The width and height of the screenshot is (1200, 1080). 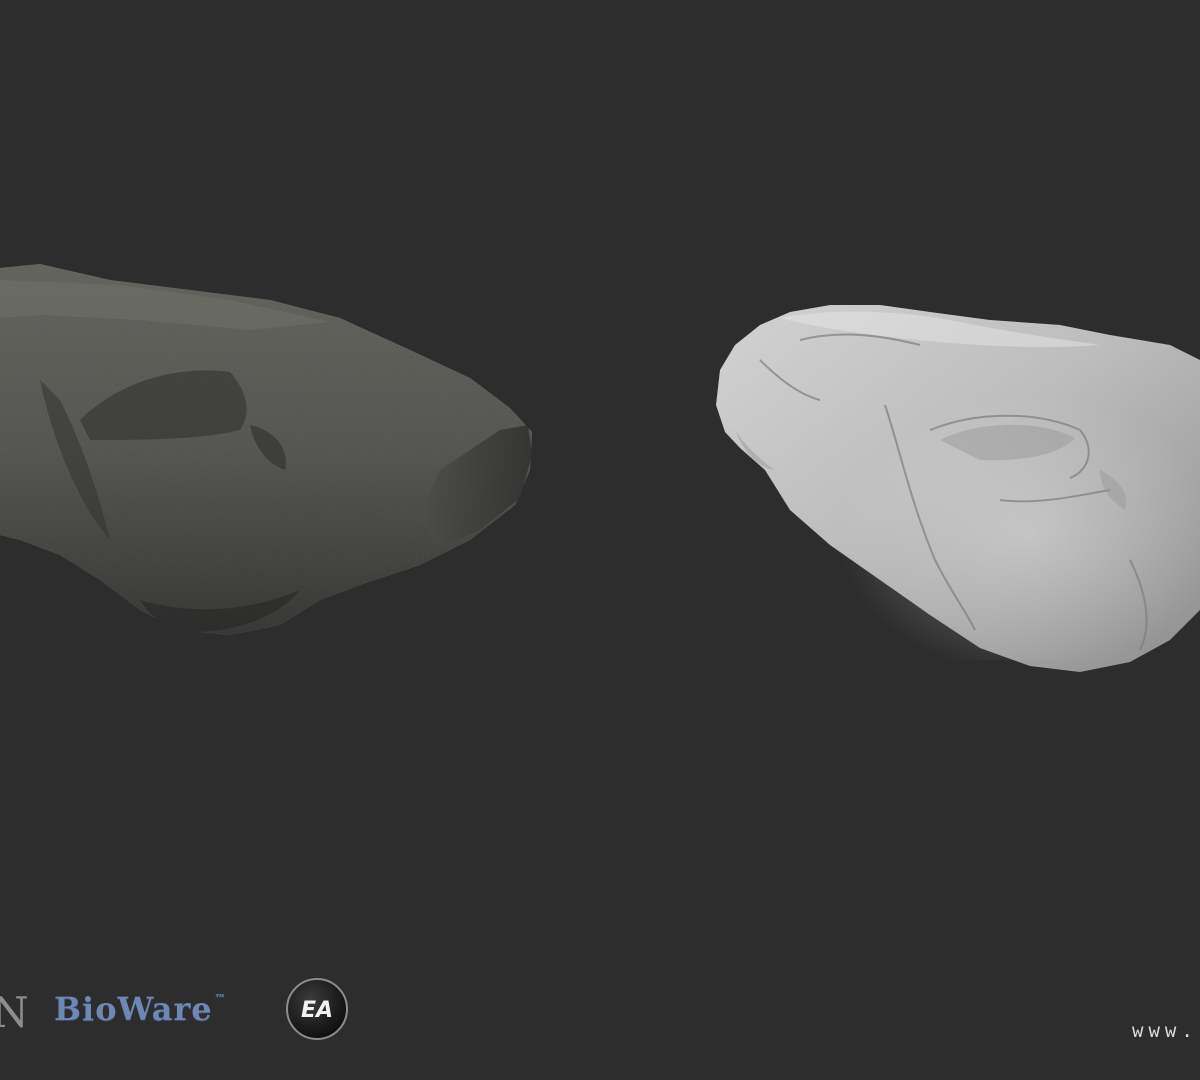 I want to click on untextured-sculpt-model, so click(x=958, y=488).